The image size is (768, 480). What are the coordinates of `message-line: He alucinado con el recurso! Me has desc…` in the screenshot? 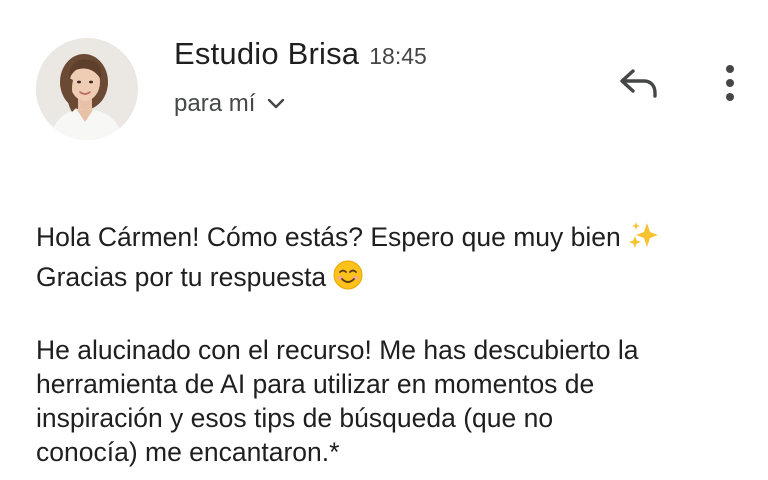 It's located at (337, 350).